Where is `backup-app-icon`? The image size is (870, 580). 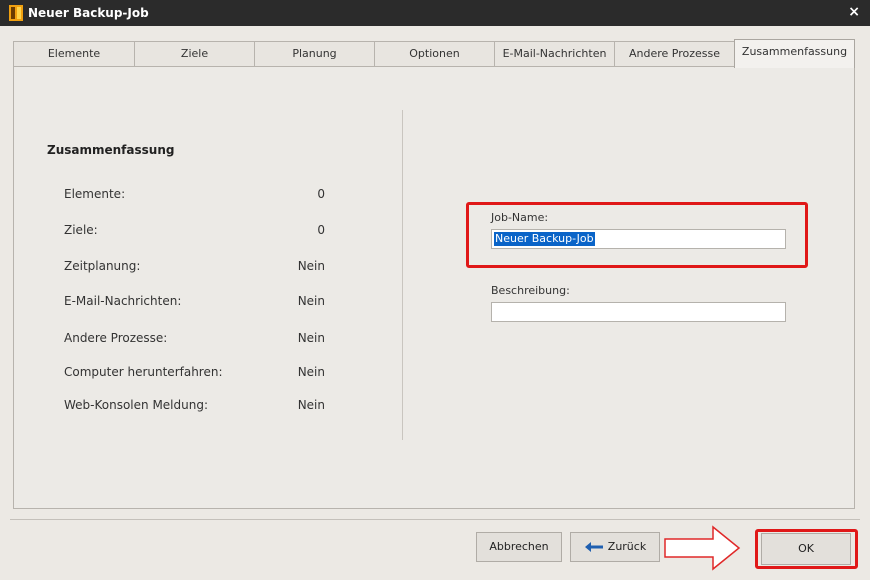 backup-app-icon is located at coordinates (16, 13).